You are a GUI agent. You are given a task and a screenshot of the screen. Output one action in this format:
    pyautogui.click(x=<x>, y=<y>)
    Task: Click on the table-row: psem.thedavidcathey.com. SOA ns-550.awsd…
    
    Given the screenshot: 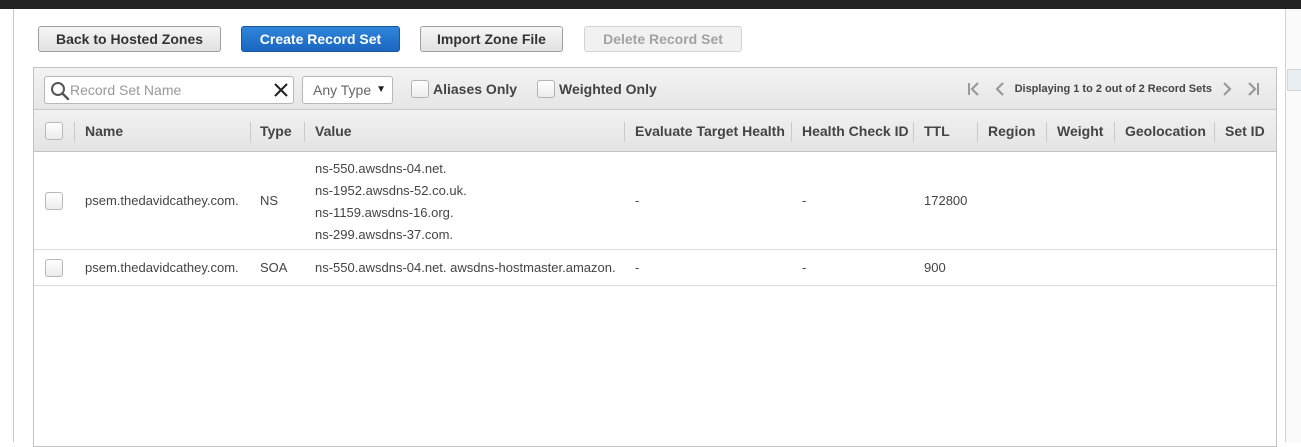 What is the action you would take?
    pyautogui.click(x=655, y=268)
    